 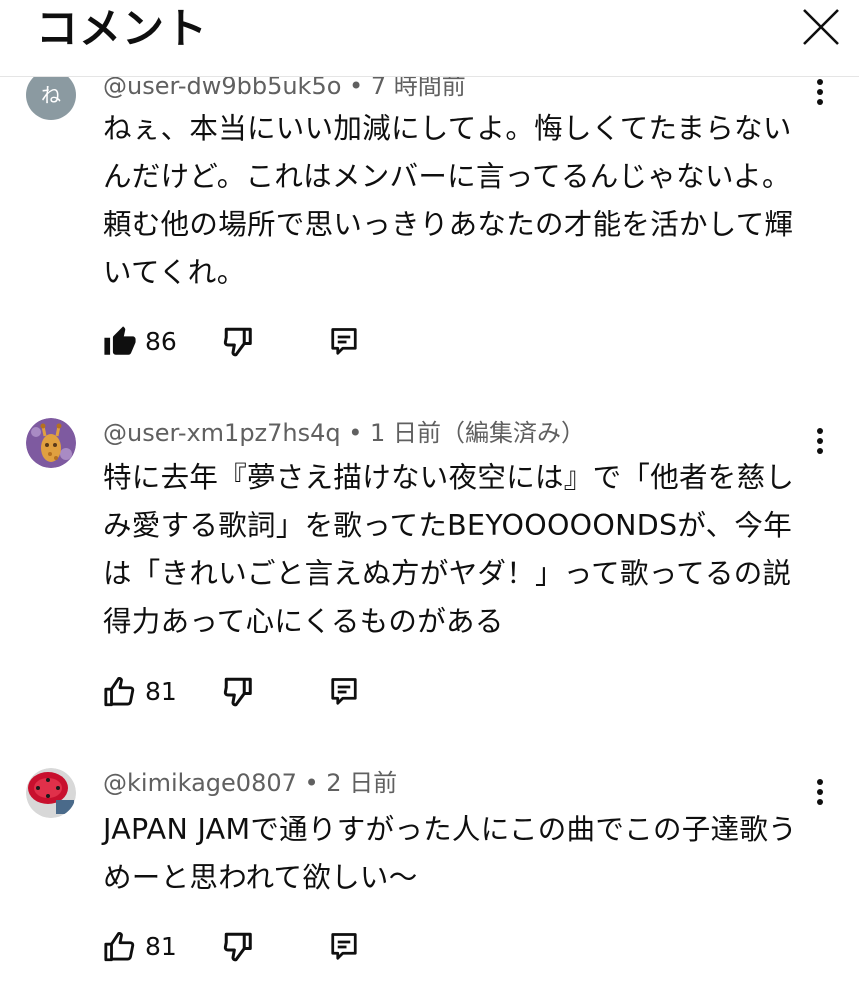 What do you see at coordinates (429, 38) in the screenshot?
I see `comments-header: コメント` at bounding box center [429, 38].